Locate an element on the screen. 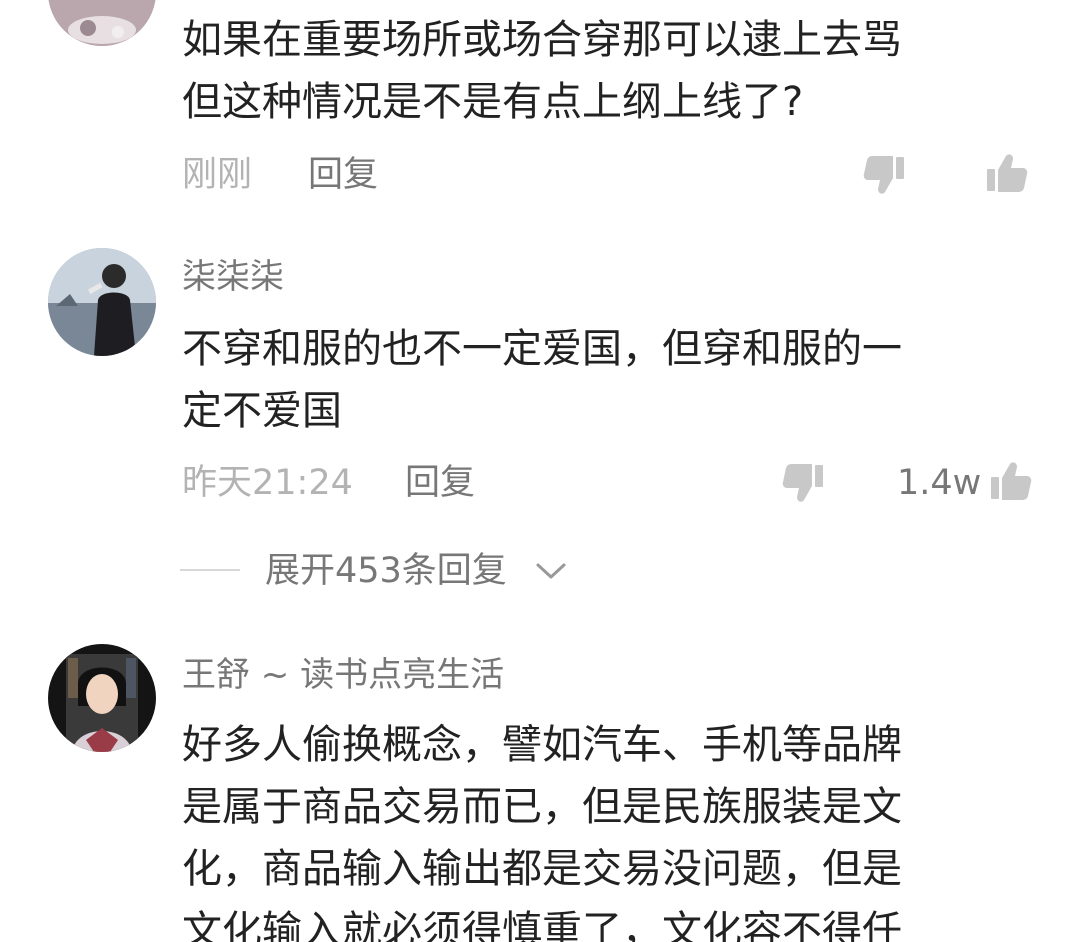 The image size is (1080, 942). username: 王舒 ~ 读书点亮生活 is located at coordinates (343, 675).